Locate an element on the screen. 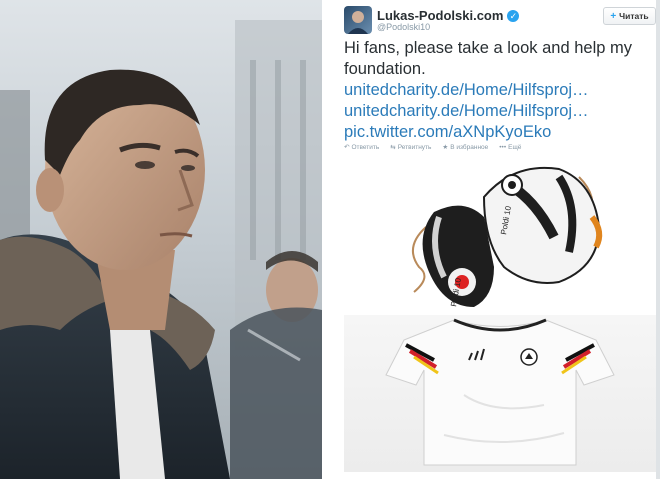 The image size is (660, 479). tweet-text-line-2: foundation. is located at coordinates (385, 69).